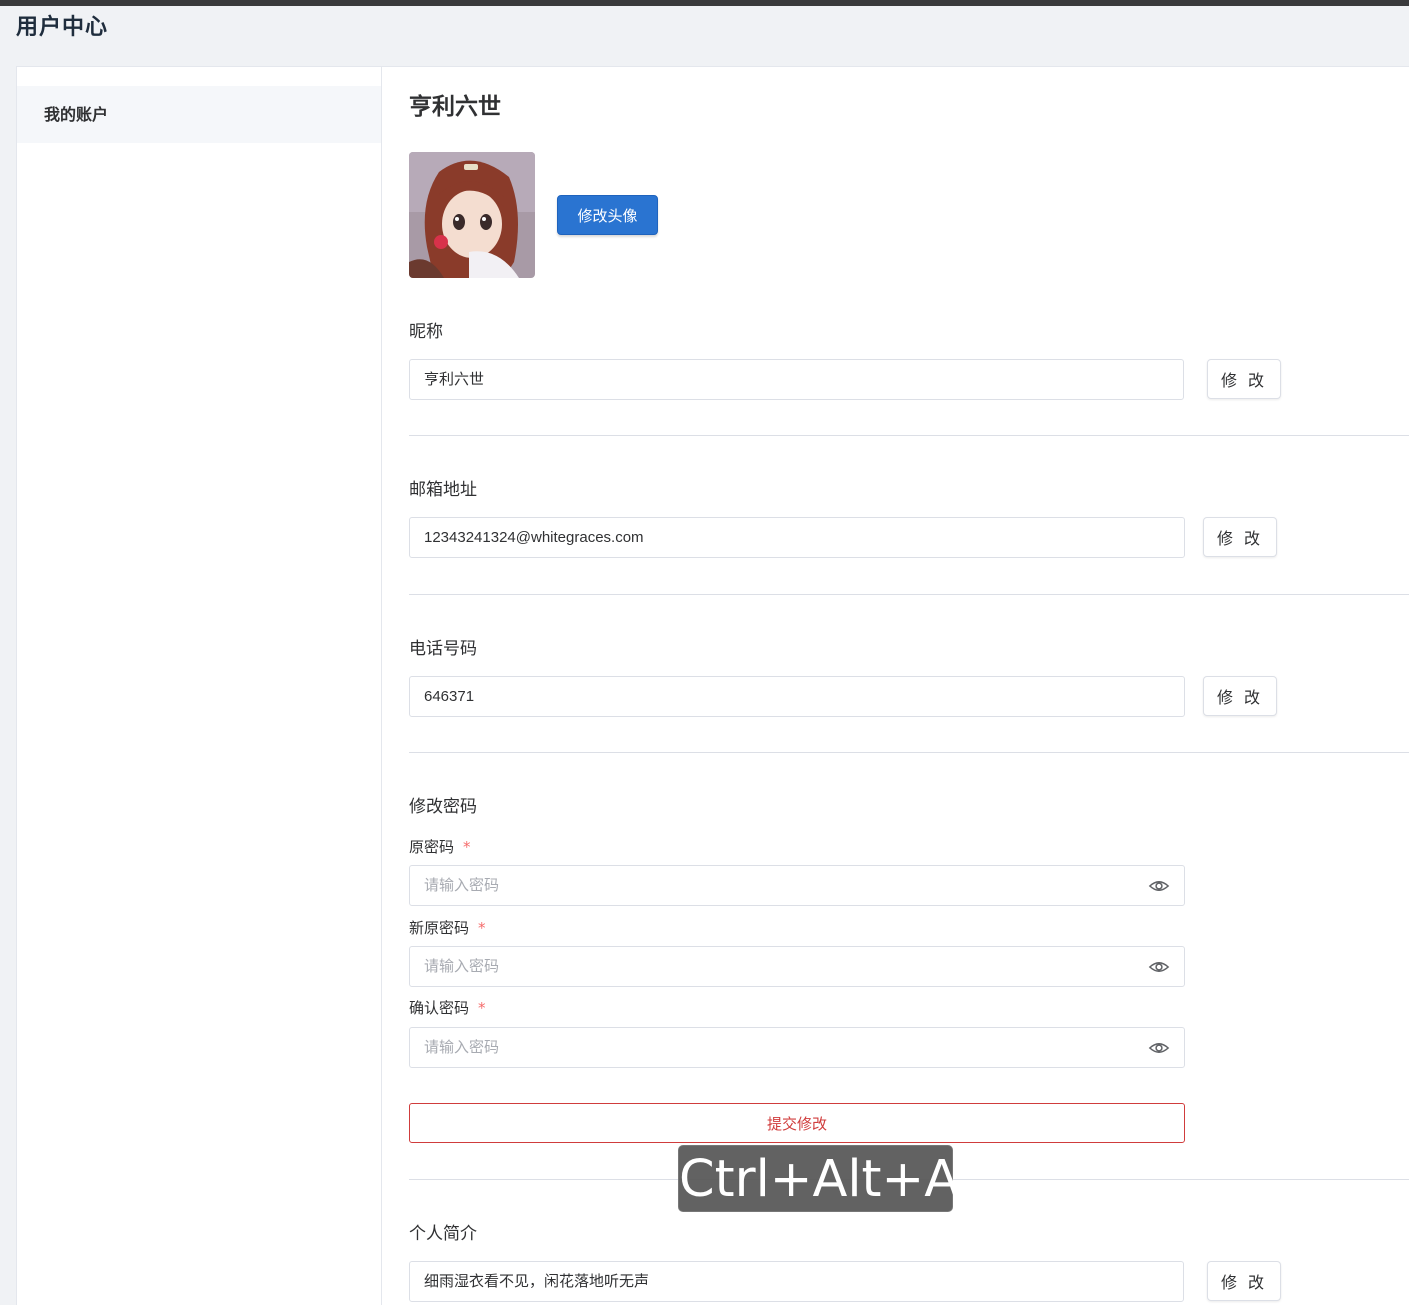 This screenshot has height=1305, width=1409. I want to click on avatar, so click(472, 215).